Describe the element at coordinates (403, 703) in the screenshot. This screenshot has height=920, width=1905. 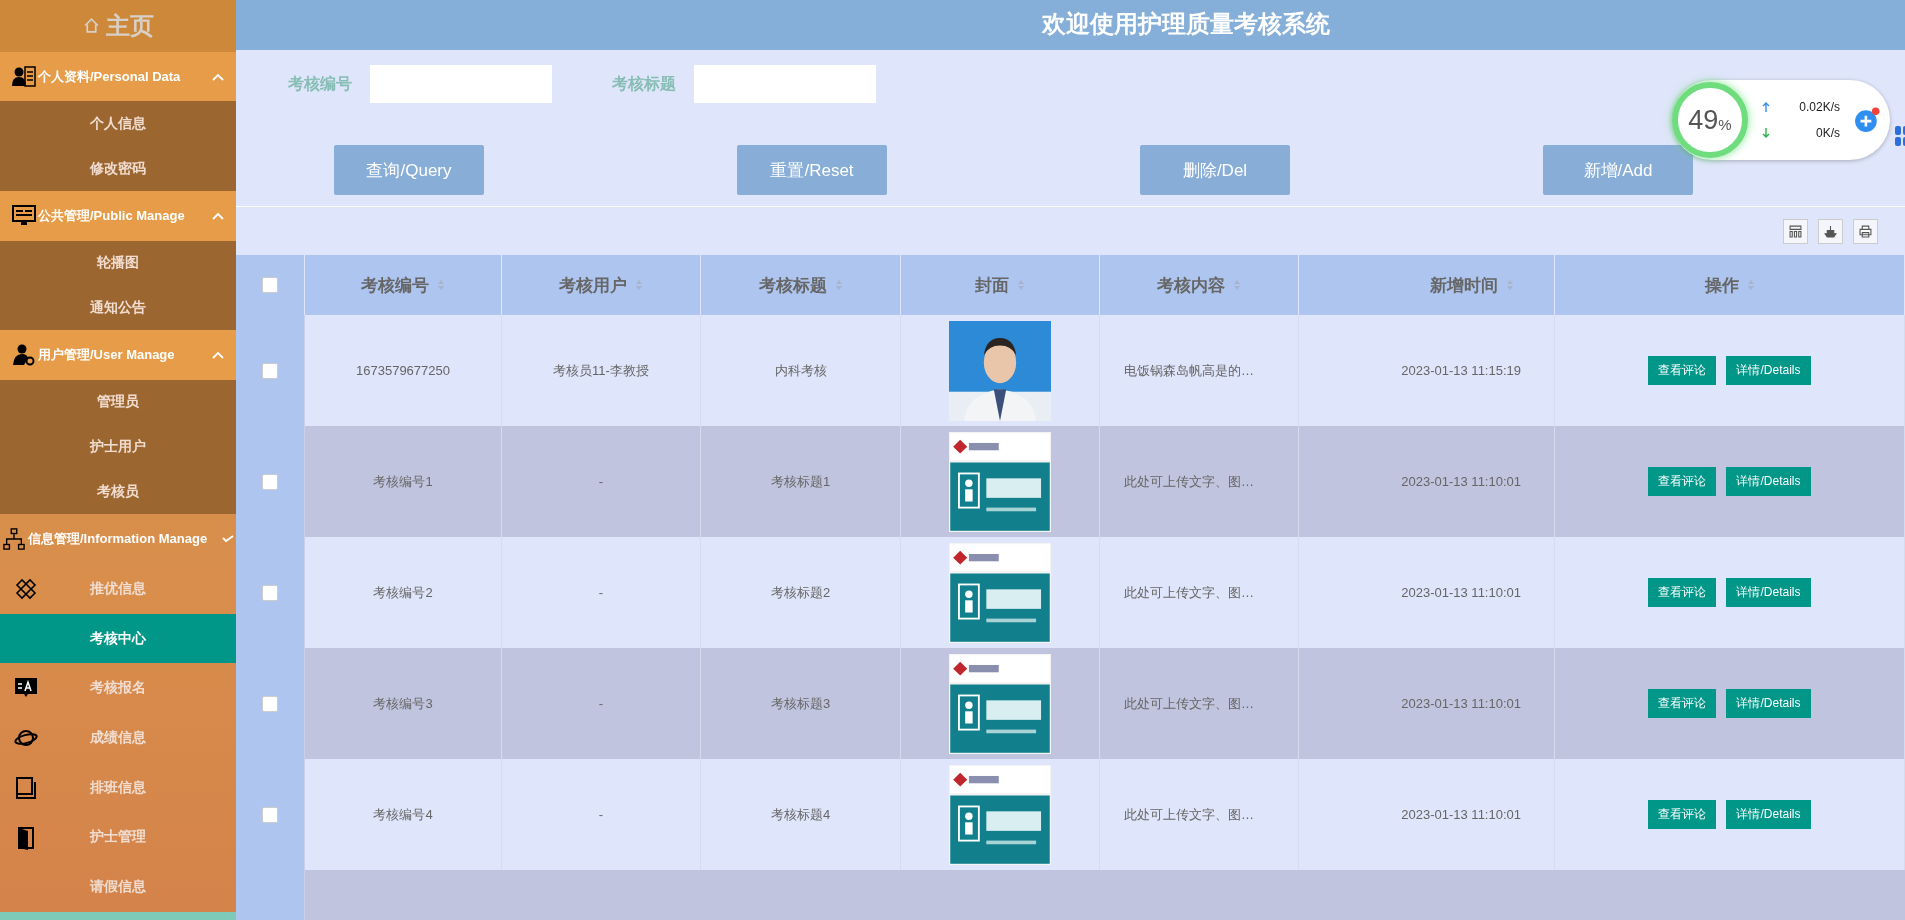
I see `table-cell: 考核编号3` at that location.